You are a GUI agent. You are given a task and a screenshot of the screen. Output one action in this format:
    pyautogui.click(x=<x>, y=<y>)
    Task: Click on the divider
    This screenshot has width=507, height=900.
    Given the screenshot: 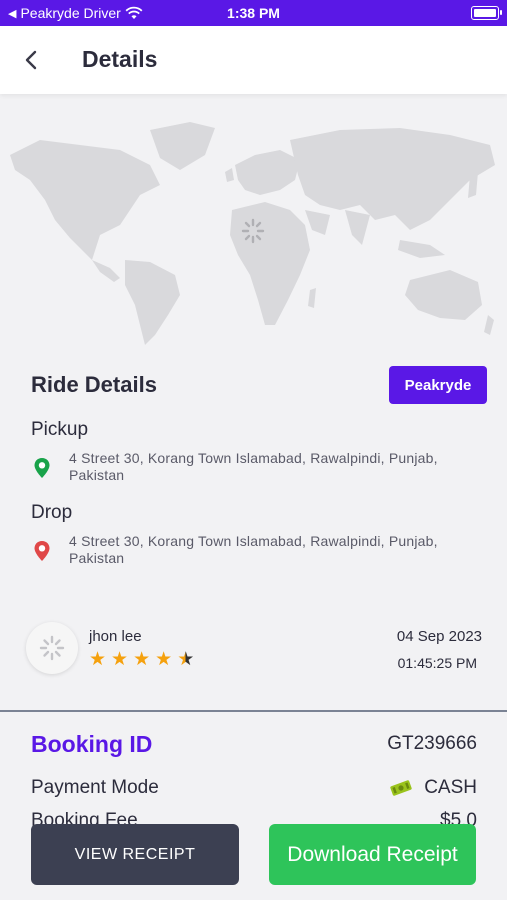 What is the action you would take?
    pyautogui.click(x=253, y=711)
    